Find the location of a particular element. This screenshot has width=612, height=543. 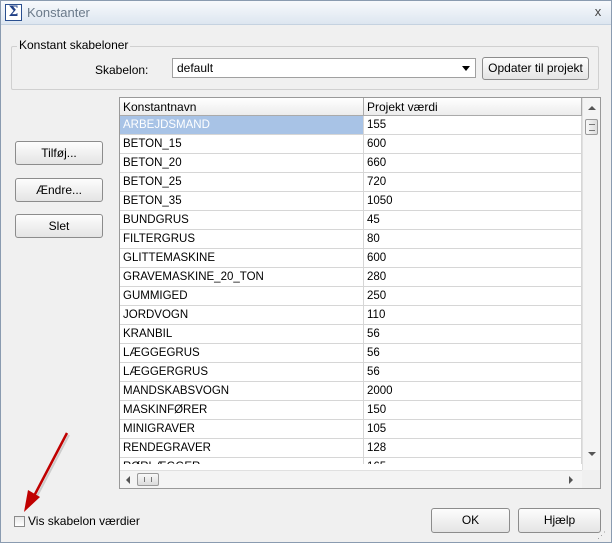

table-row: LÆGGERGRUS 56 is located at coordinates (351, 372).